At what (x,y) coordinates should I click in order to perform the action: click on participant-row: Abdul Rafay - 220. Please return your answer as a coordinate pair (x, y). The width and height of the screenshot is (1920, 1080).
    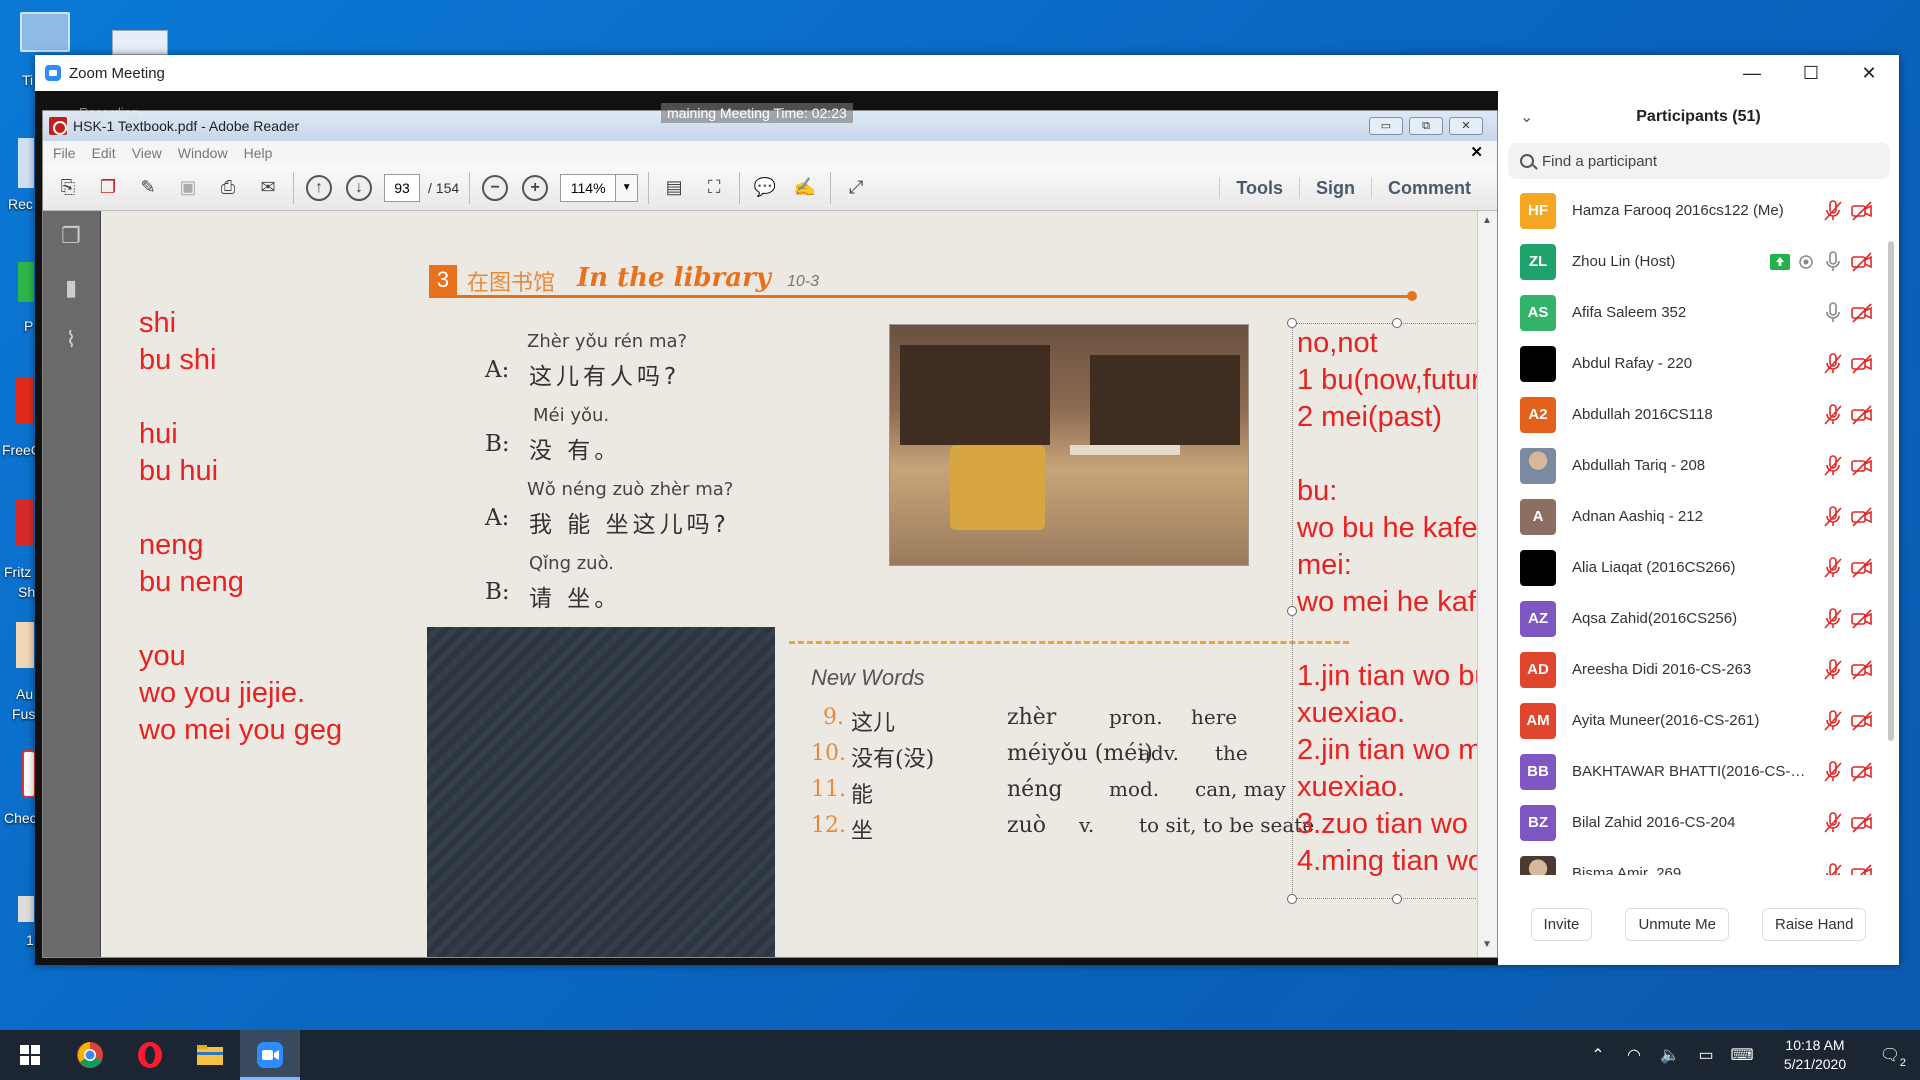
    Looking at the image, I should click on (1690, 363).